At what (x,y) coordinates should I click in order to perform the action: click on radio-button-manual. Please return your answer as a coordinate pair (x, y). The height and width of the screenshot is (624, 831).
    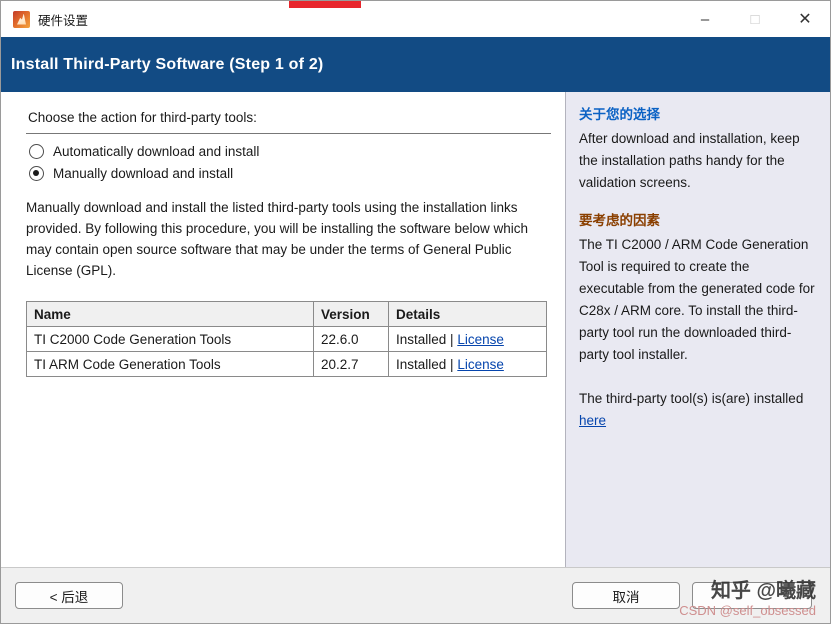
    Looking at the image, I should click on (36, 173).